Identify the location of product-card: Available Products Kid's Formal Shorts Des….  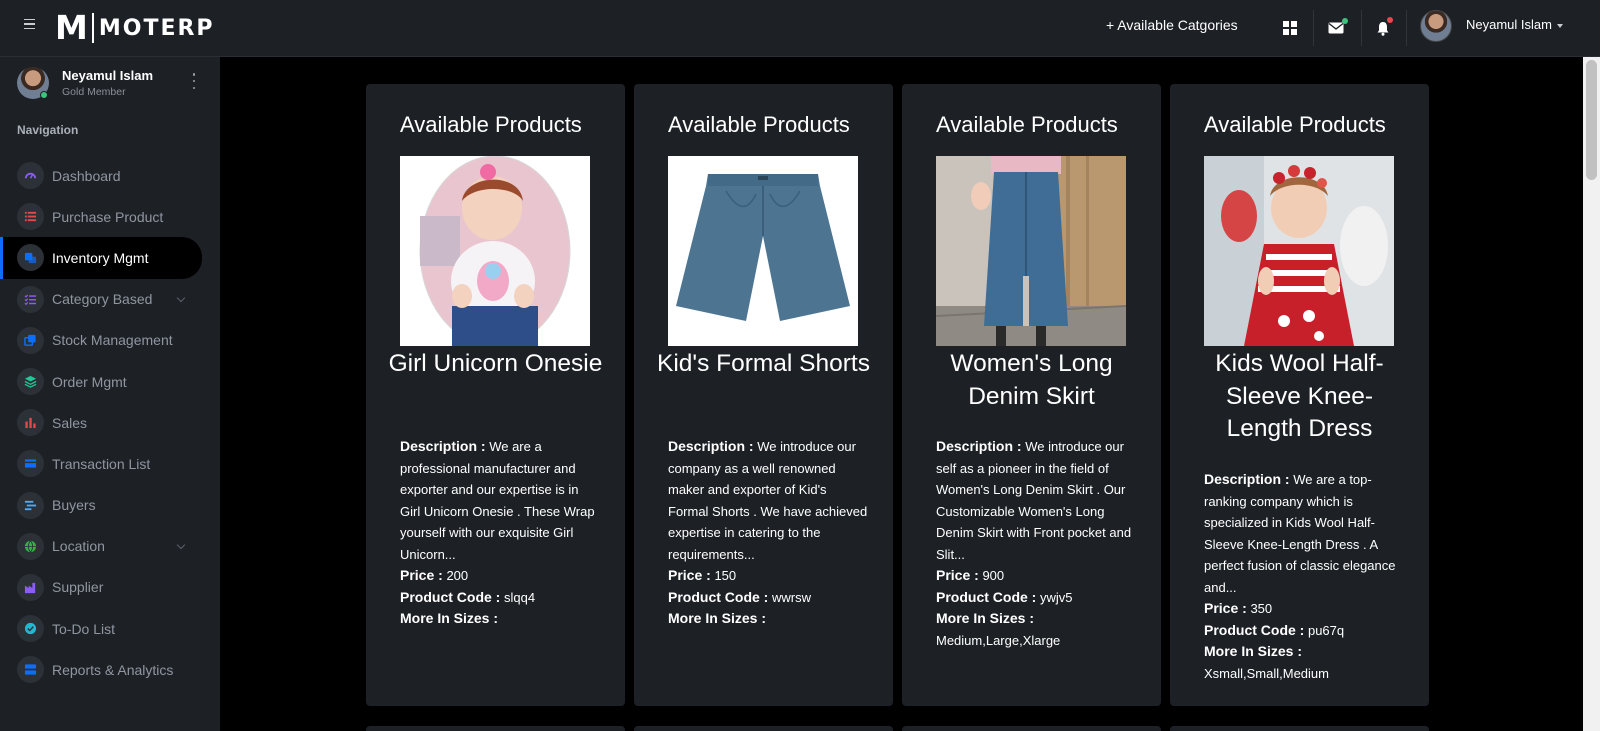
(763, 395).